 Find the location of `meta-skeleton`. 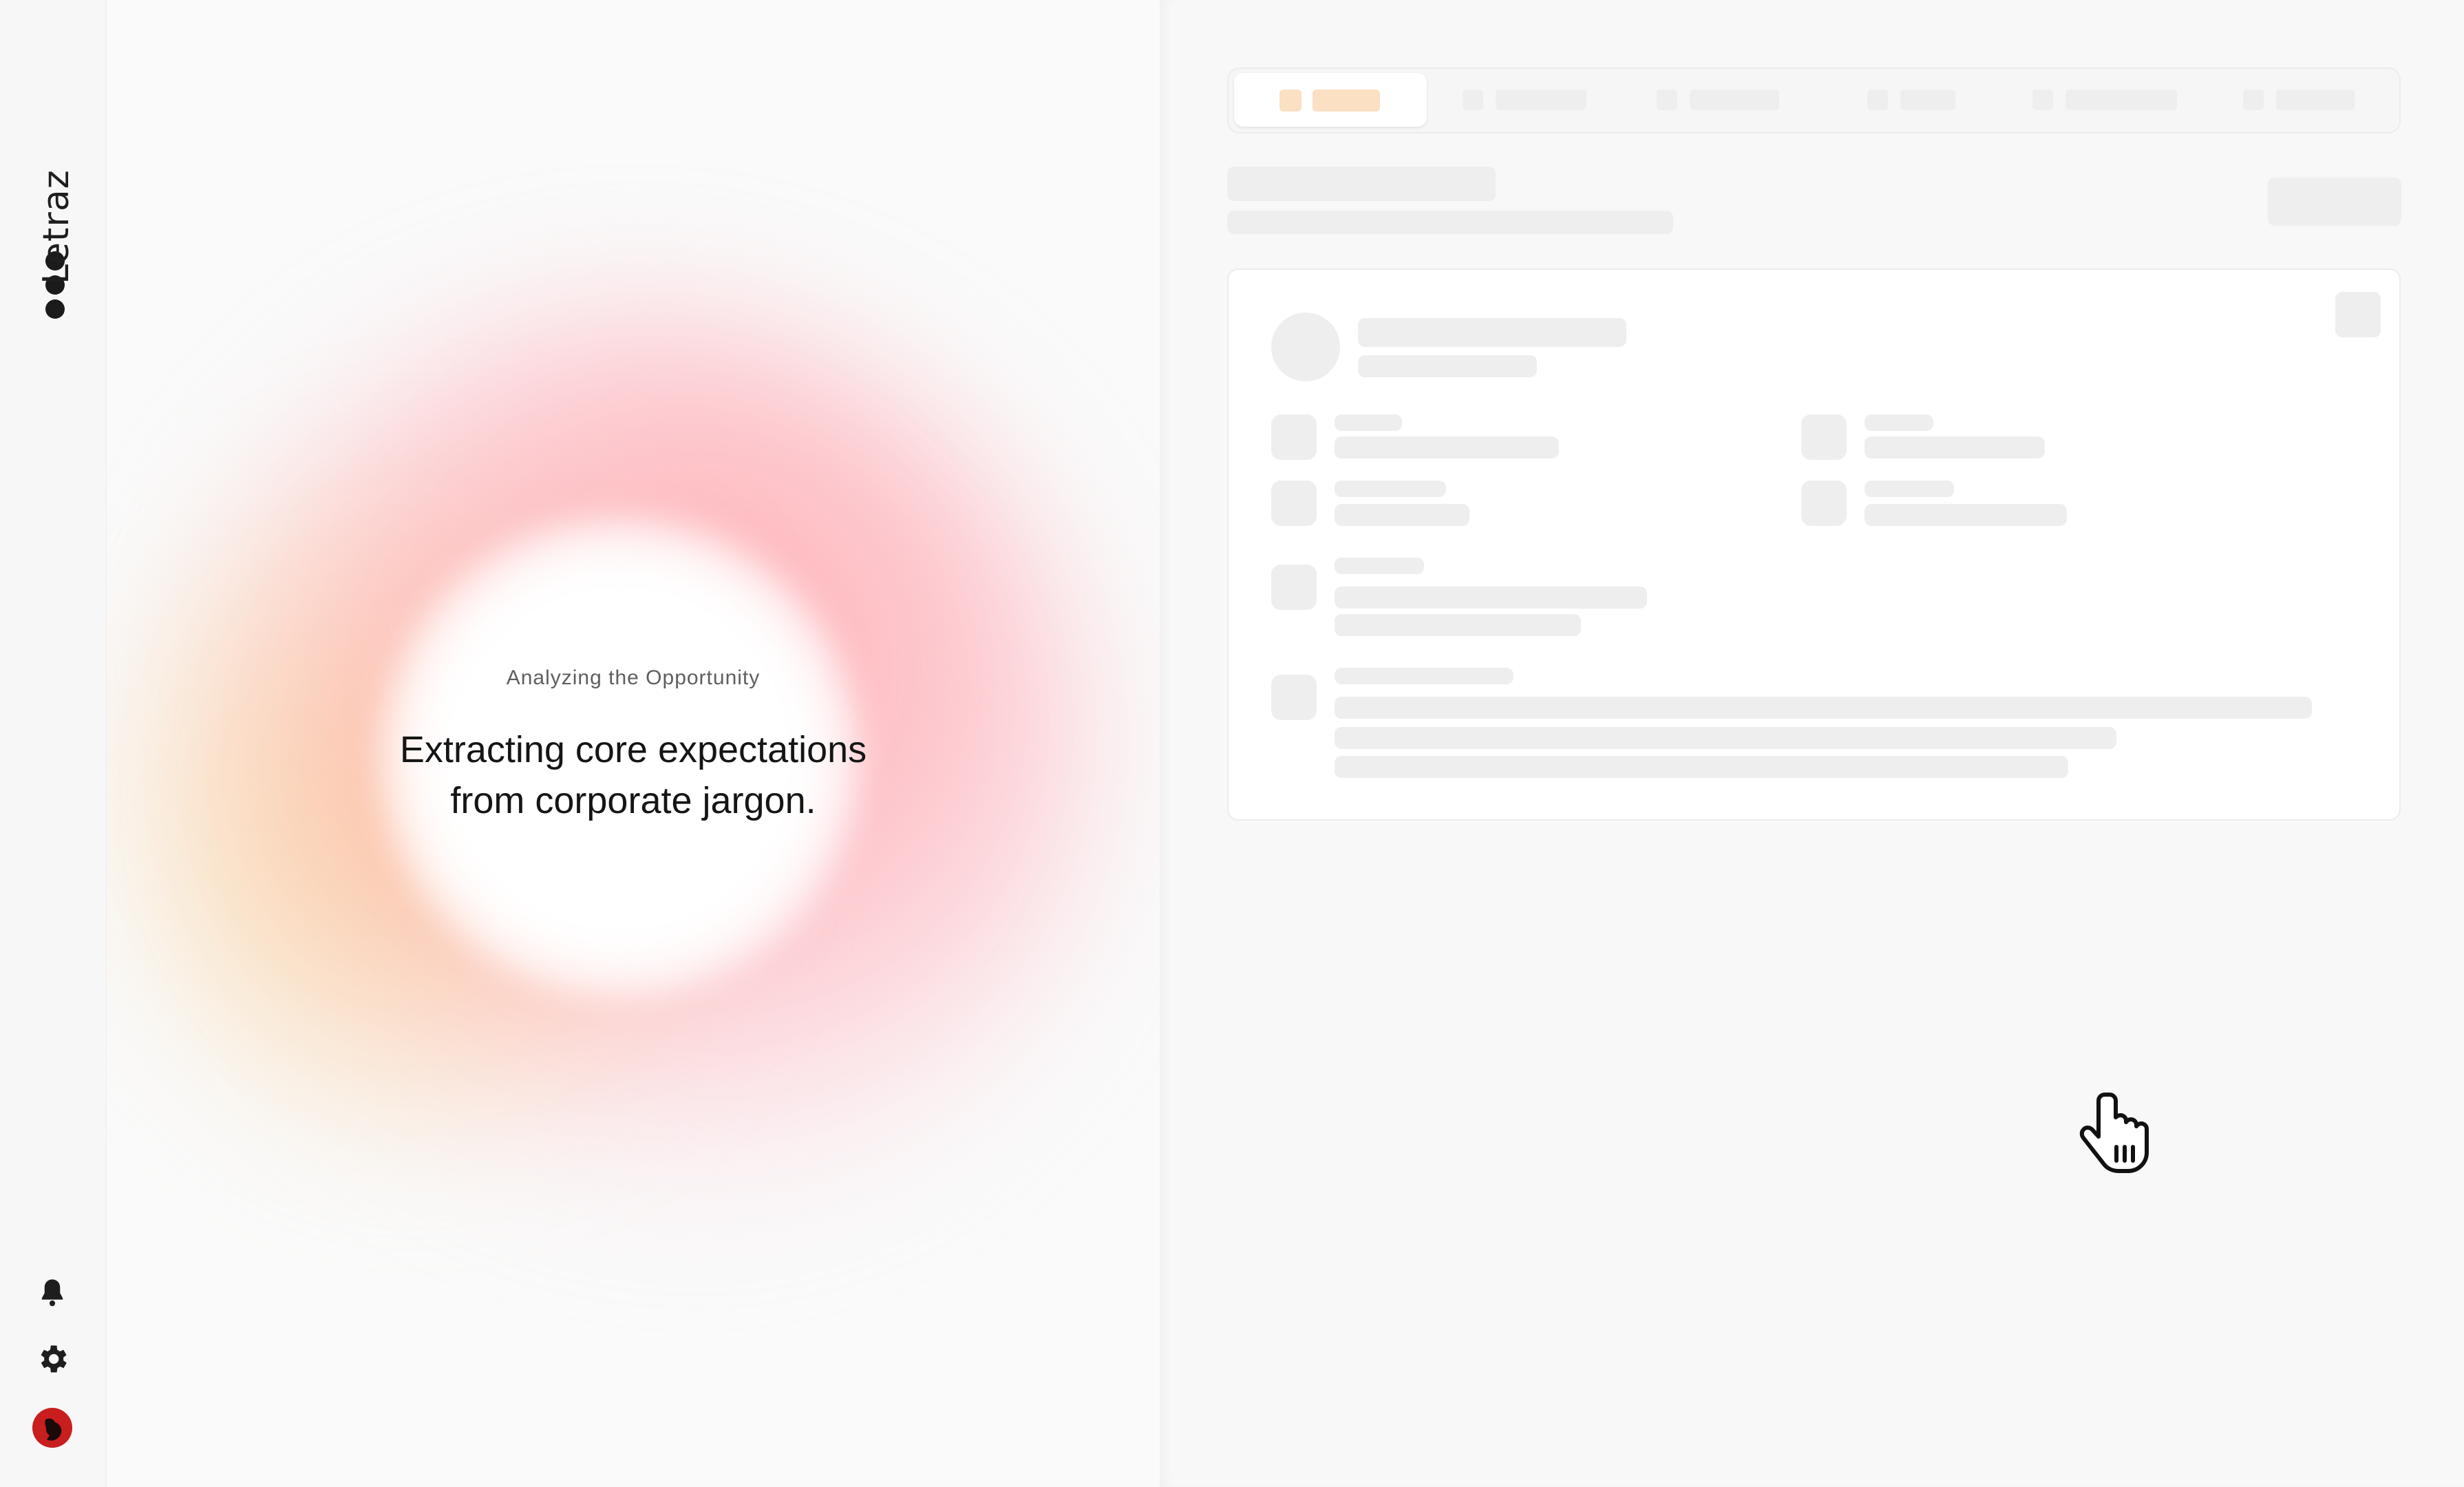

meta-skeleton is located at coordinates (1448, 366).